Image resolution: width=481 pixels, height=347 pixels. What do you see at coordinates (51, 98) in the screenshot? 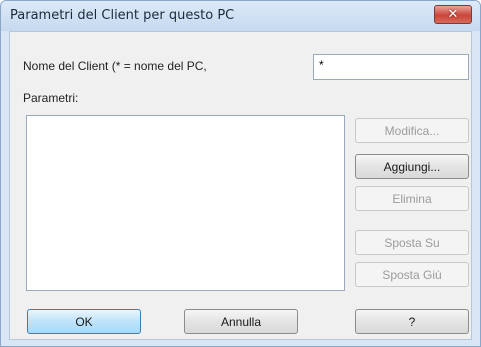
I see `params-label: Parametri:` at bounding box center [51, 98].